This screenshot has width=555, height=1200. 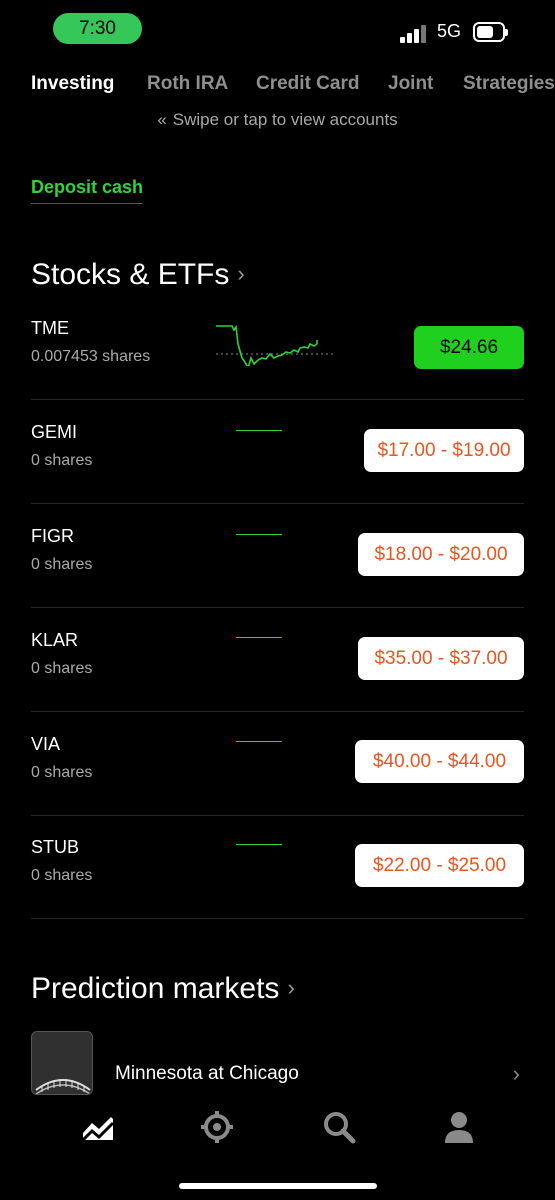 I want to click on tab-credit-card: Credit Card, so click(x=307, y=84).